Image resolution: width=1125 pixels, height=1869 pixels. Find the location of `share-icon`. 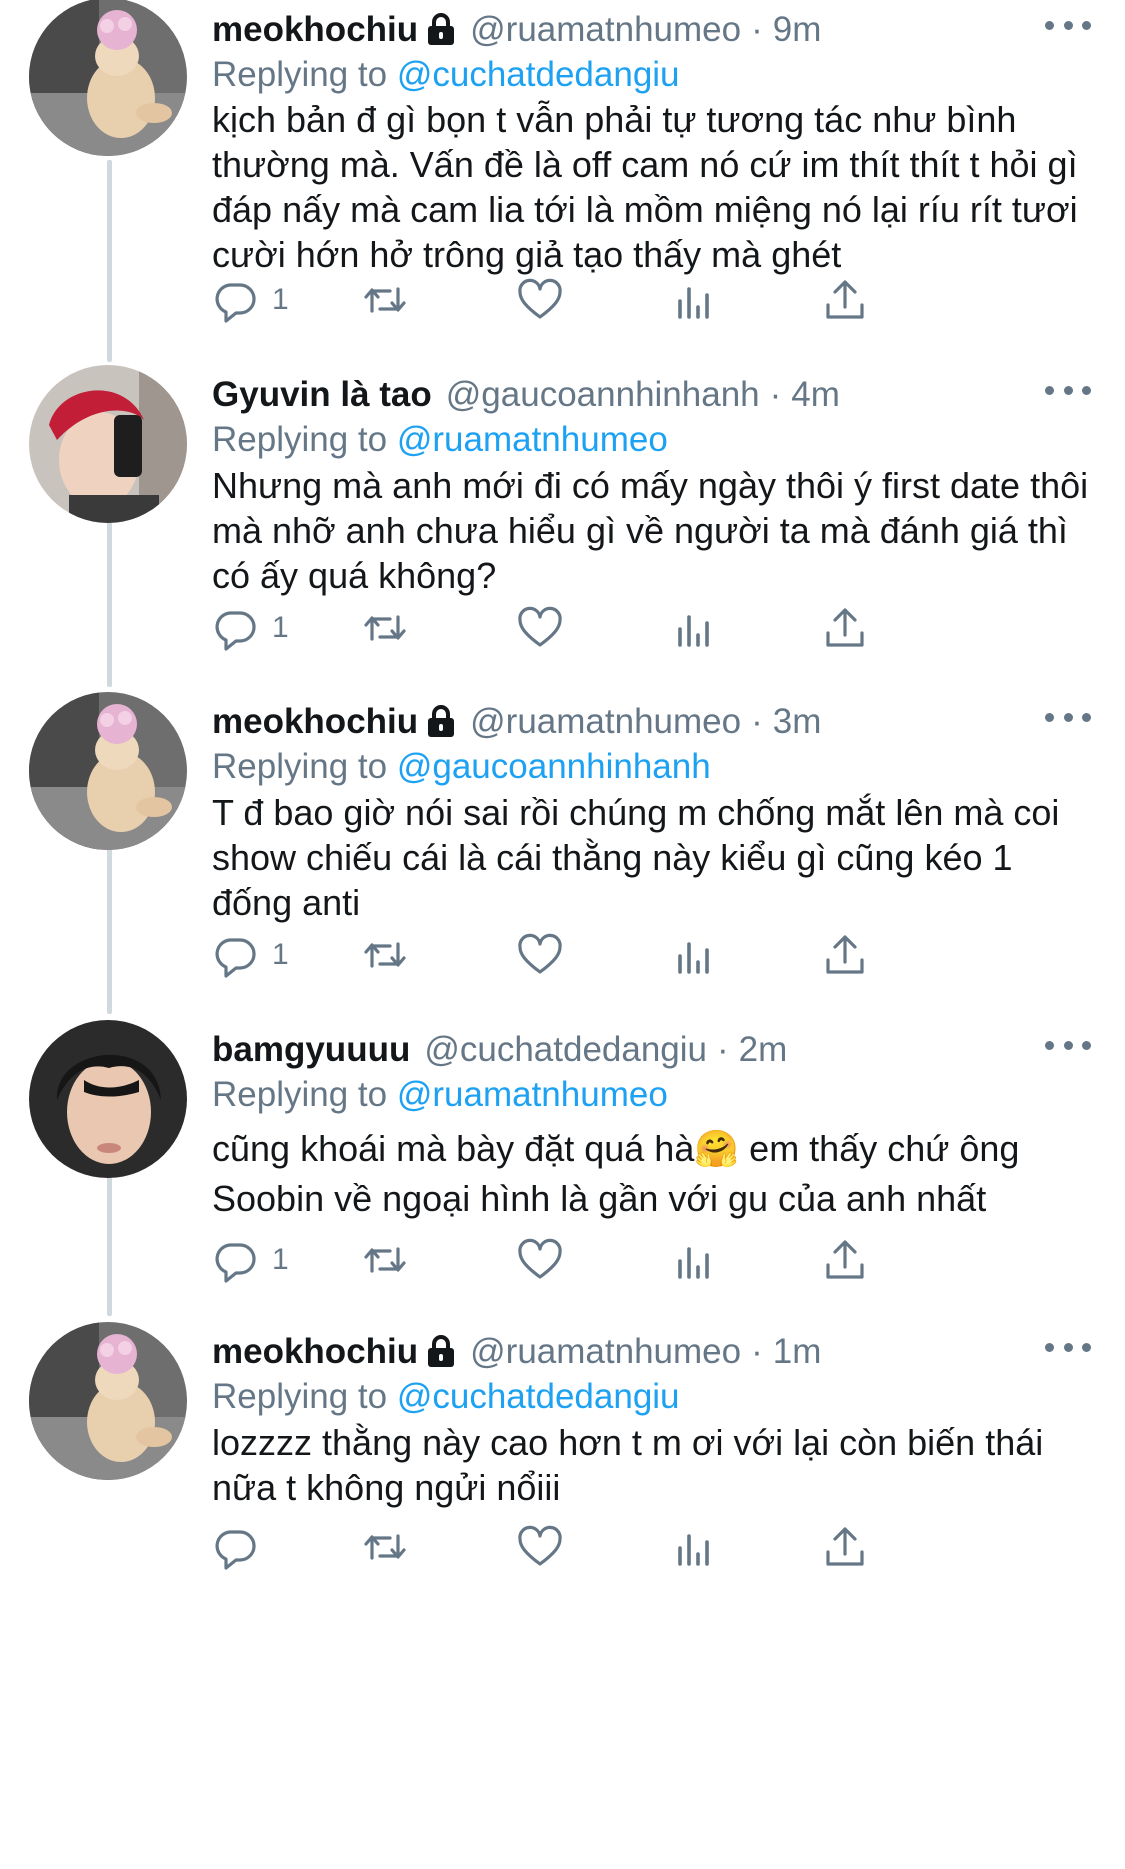

share-icon is located at coordinates (845, 955).